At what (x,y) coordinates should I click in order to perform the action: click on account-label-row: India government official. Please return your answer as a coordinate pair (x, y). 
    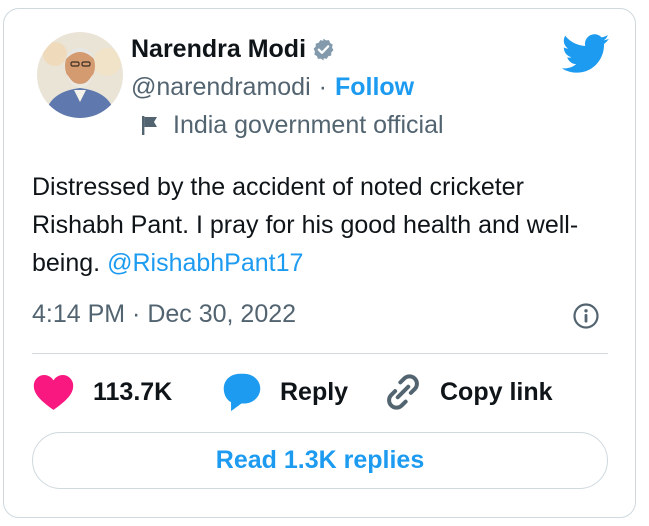
    Looking at the image, I should click on (291, 125).